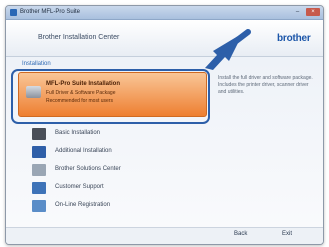 This screenshot has height=247, width=329. I want to click on menu-item-additional-installation: Additional Installation, so click(107, 152).